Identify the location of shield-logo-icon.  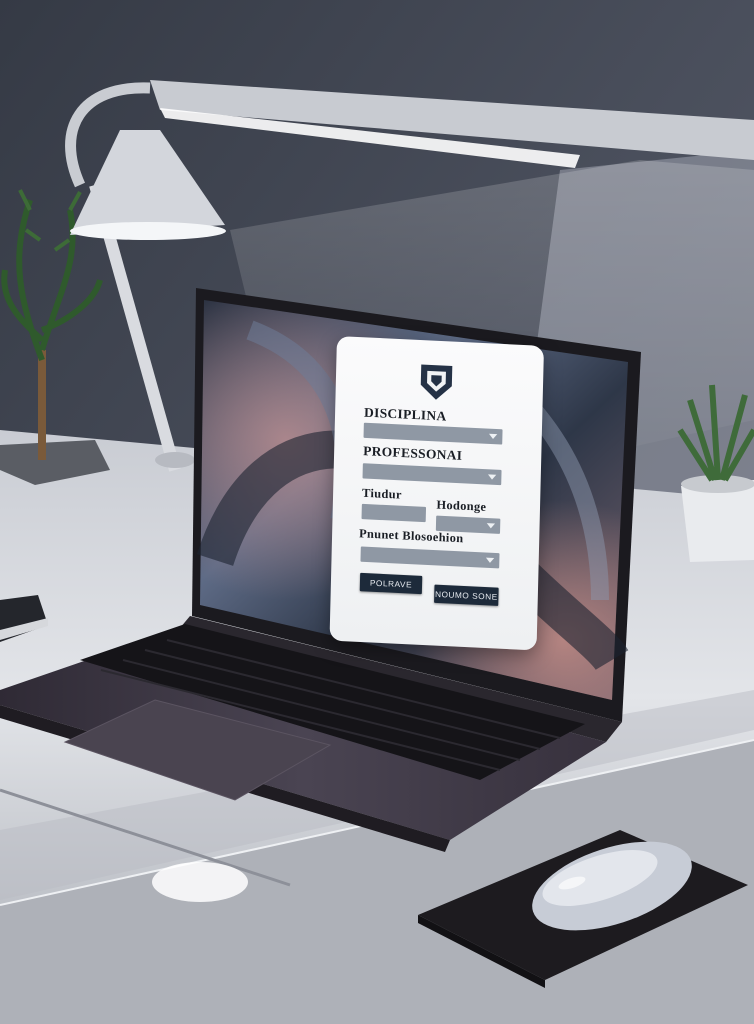
(436, 382).